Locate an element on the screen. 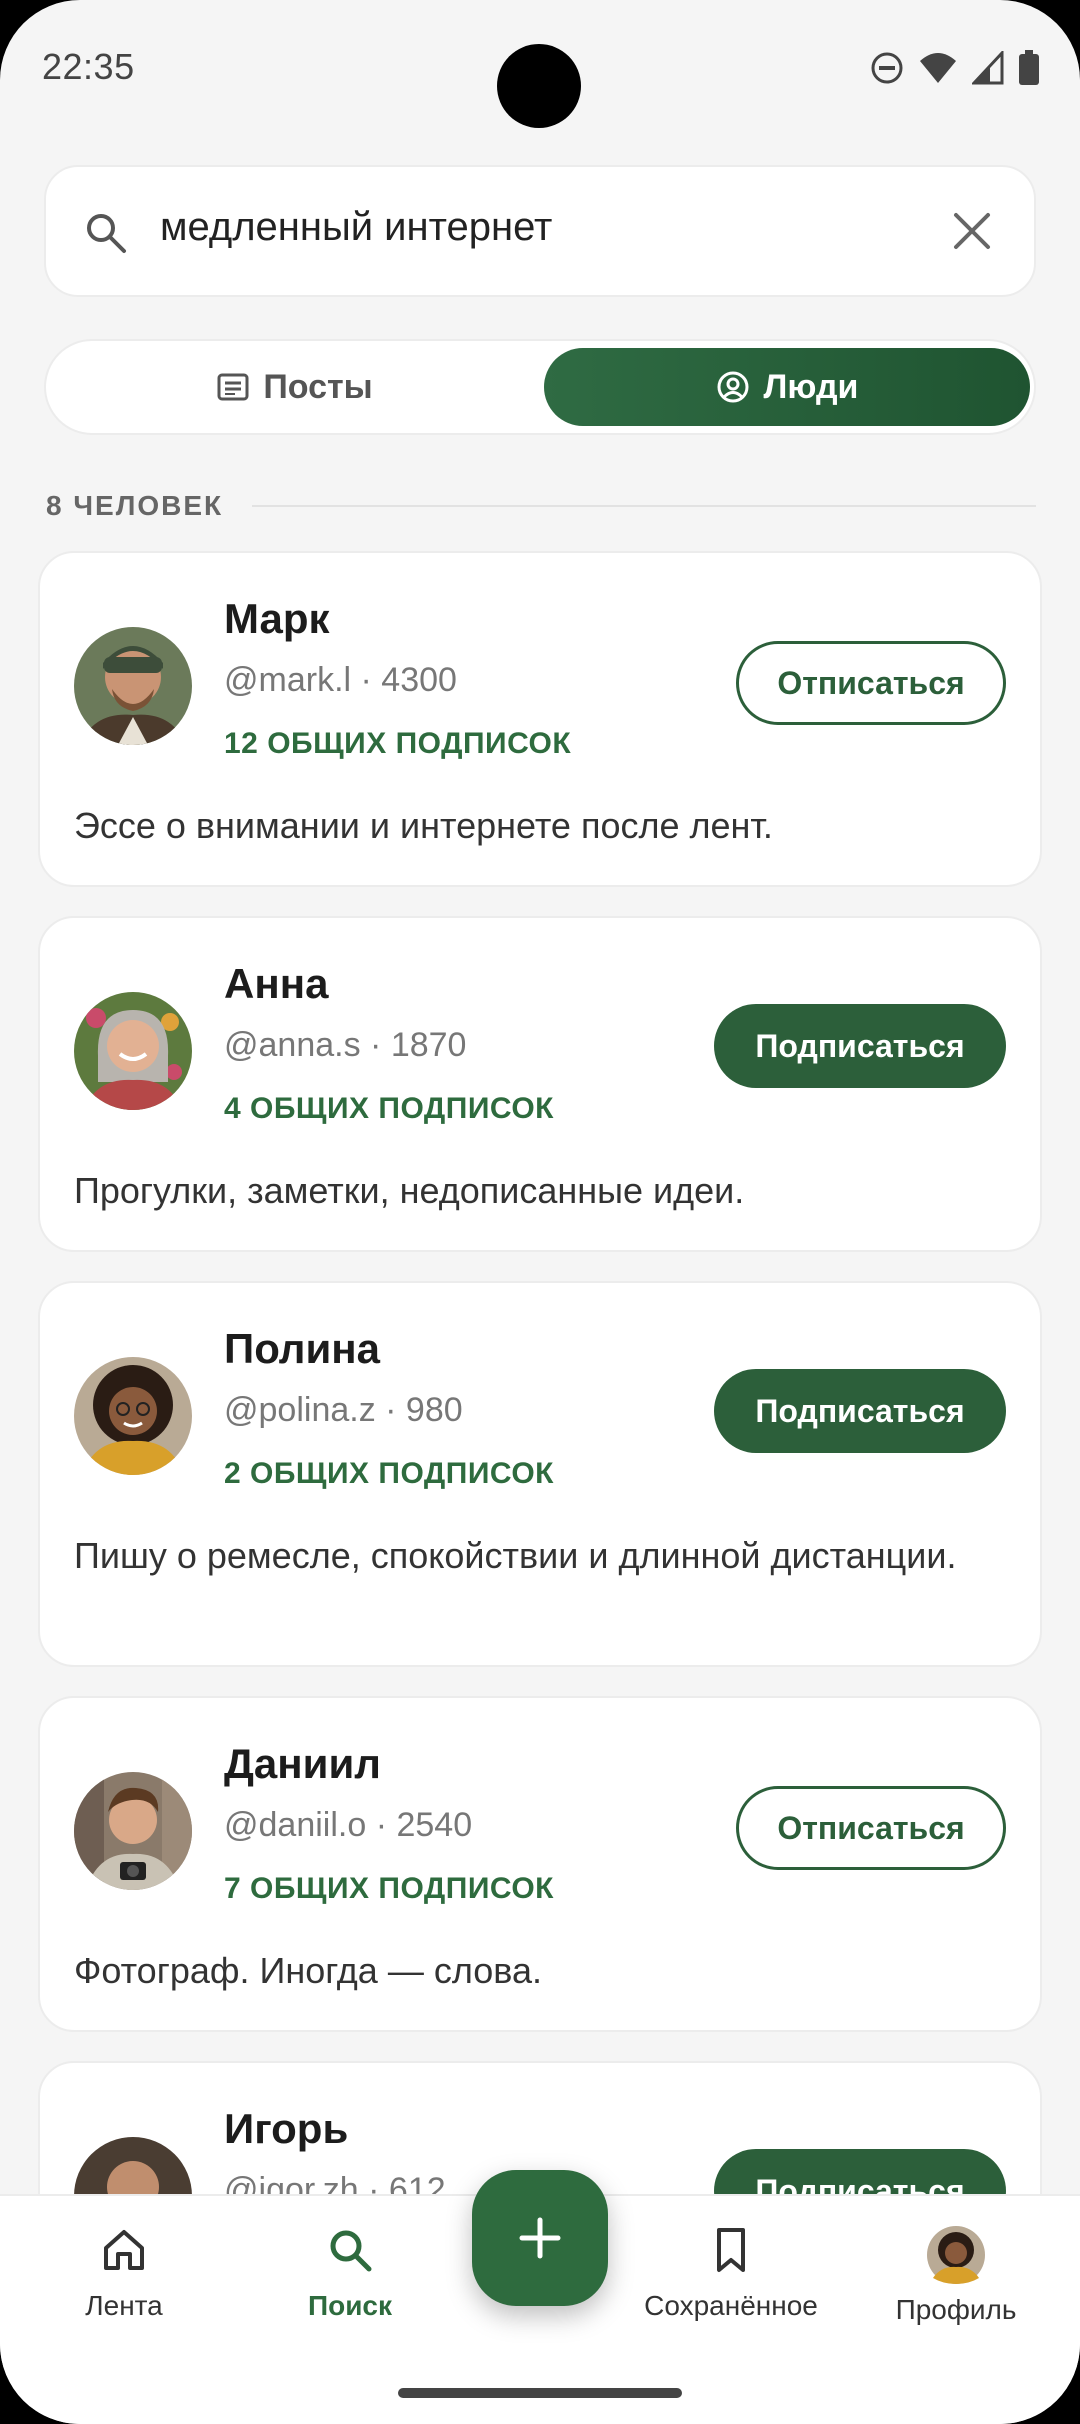  nav-label-saved: Сохранённое is located at coordinates (731, 2305).